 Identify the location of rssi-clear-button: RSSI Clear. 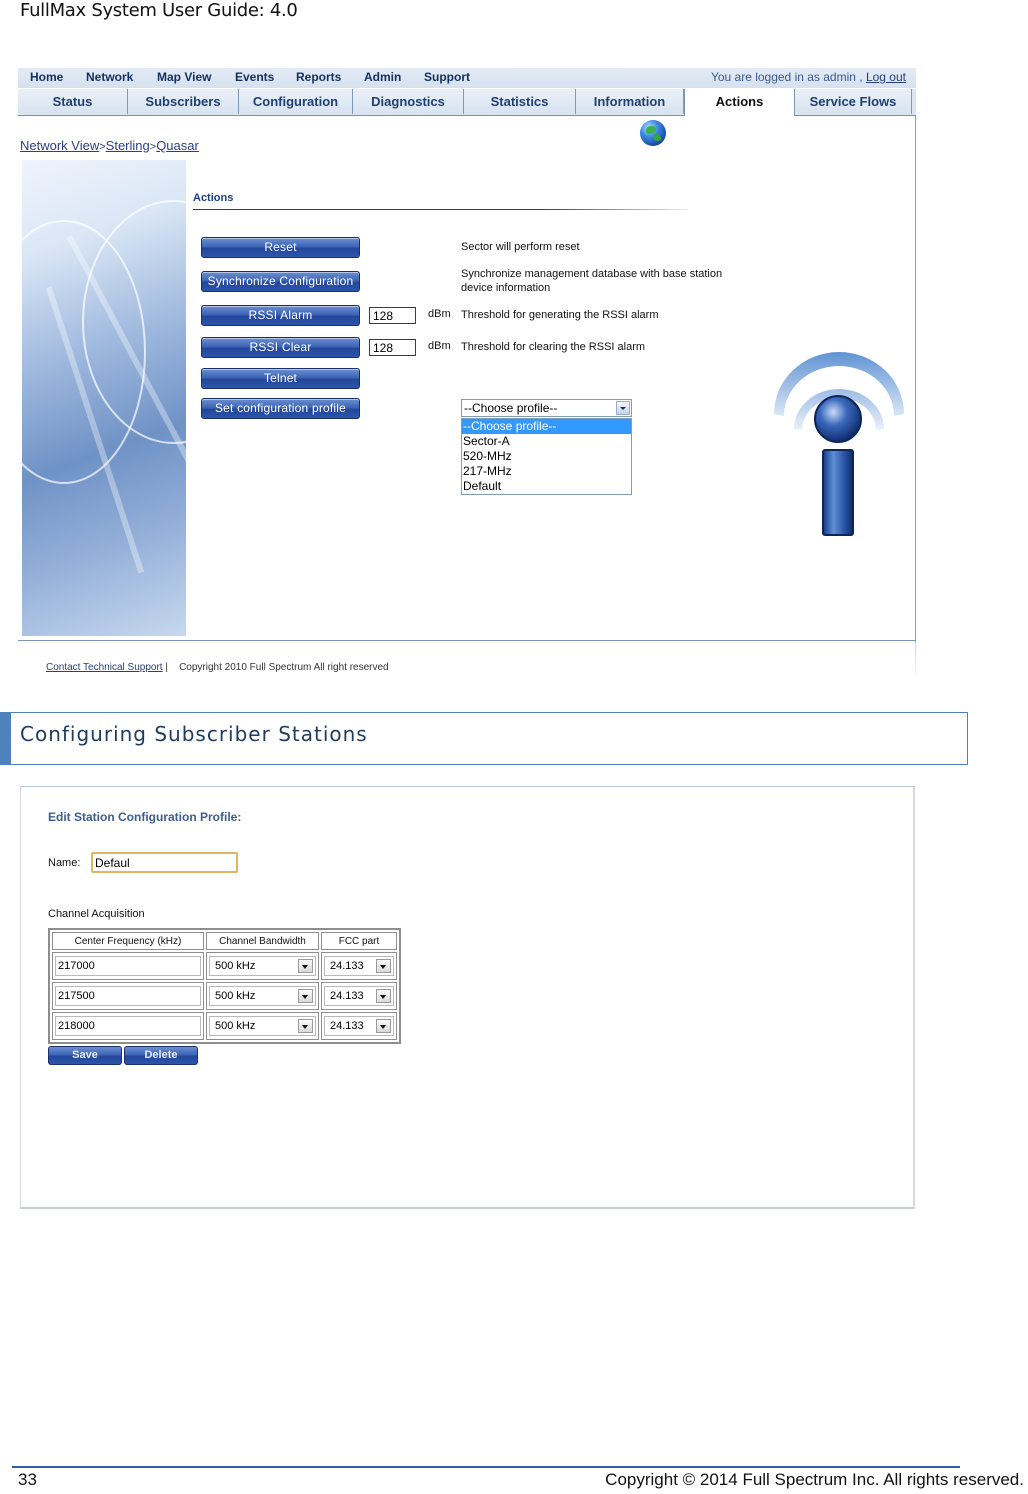
(280, 347).